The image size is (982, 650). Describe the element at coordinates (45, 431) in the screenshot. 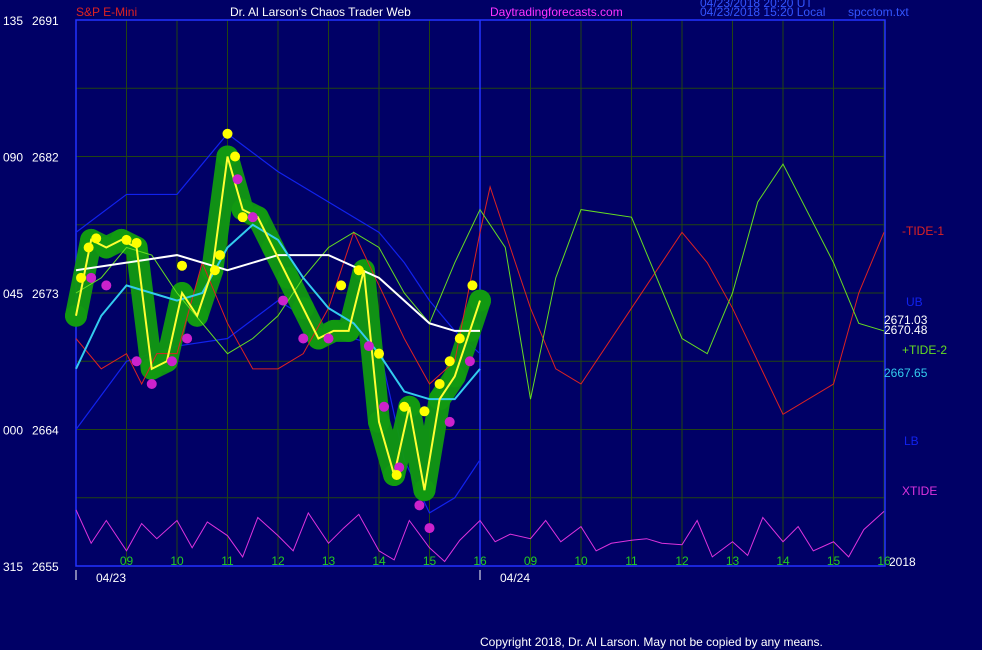

I see `y-tick-price: 2664` at that location.